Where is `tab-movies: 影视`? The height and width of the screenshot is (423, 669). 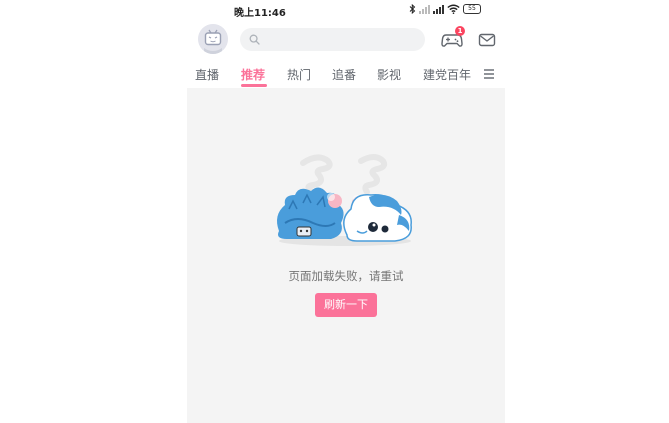
tab-movies: 影视 is located at coordinates (389, 74).